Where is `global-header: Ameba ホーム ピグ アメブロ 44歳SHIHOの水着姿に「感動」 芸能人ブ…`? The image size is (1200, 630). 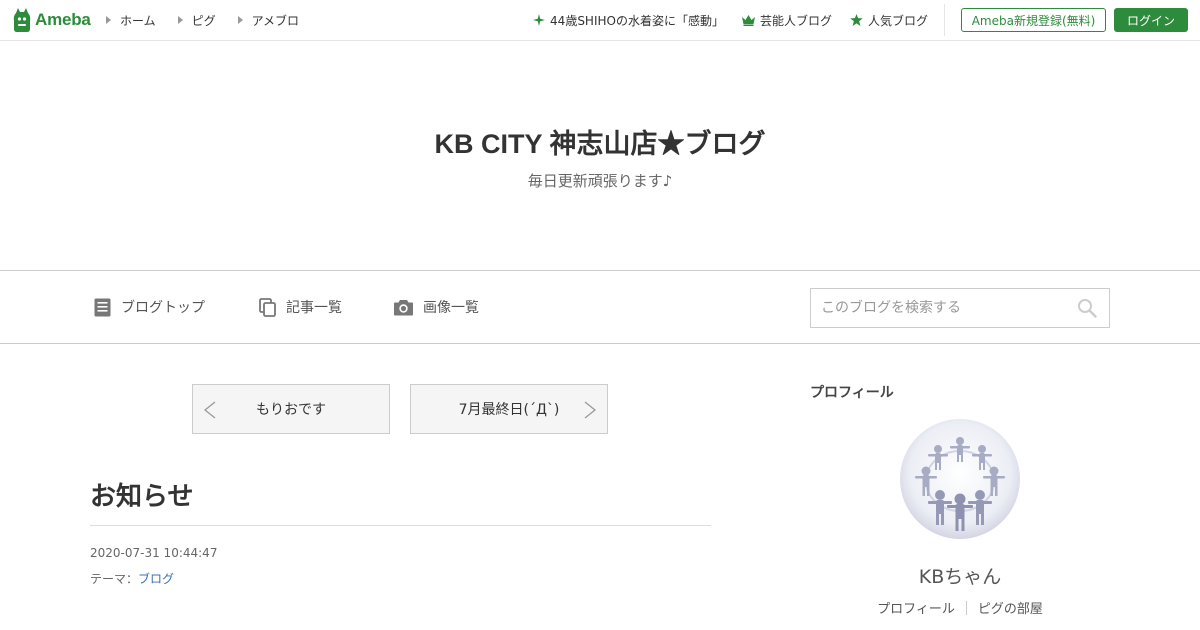 global-header: Ameba ホーム ピグ アメブロ 44歳SHIHOの水着姿に「感動」 芸能人ブ… is located at coordinates (600, 20).